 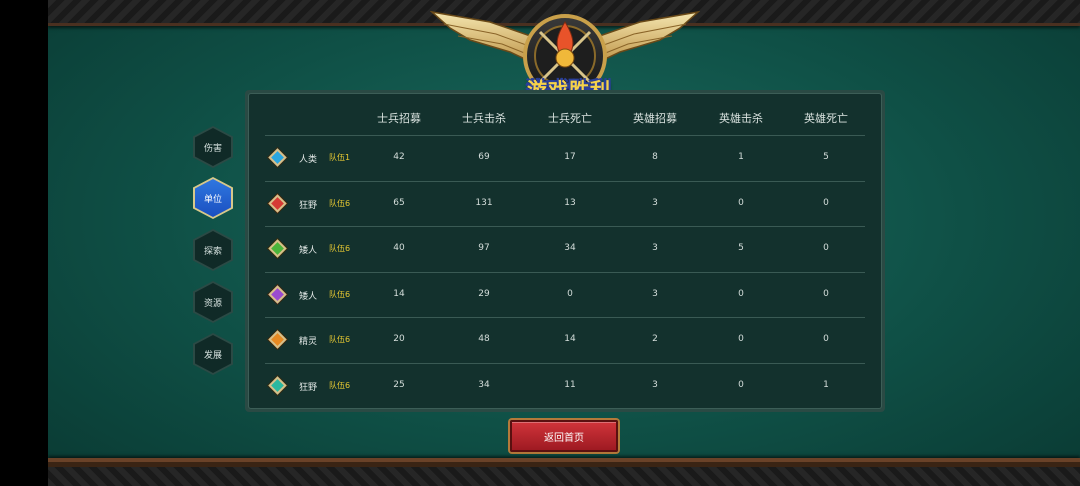 I want to click on table-row: 精灵 队伍6 20 48 14 2 0 0, so click(x=565, y=339).